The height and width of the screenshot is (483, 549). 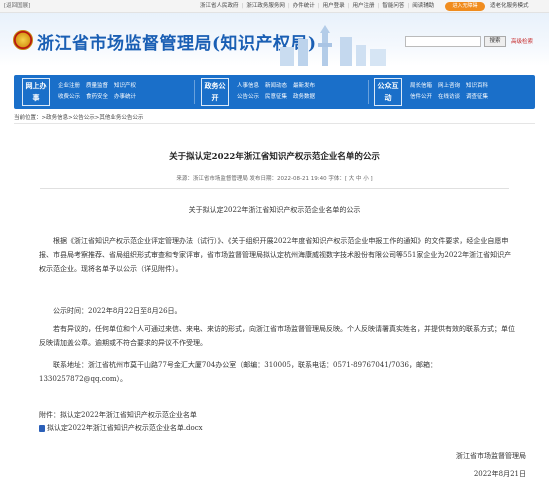 What do you see at coordinates (449, 97) in the screenshot?
I see `nav-item: 在线访谈` at bounding box center [449, 97].